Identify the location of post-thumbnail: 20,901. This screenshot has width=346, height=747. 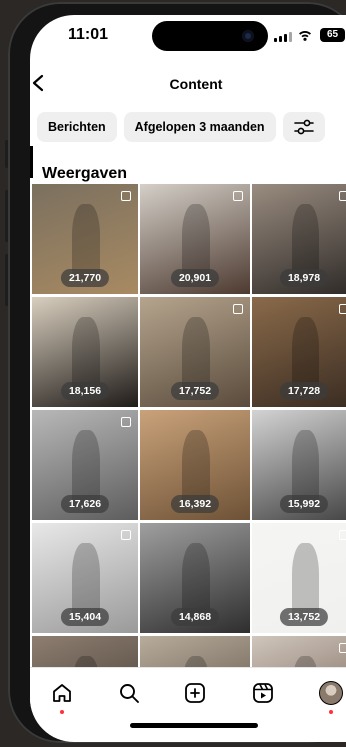
(195, 239).